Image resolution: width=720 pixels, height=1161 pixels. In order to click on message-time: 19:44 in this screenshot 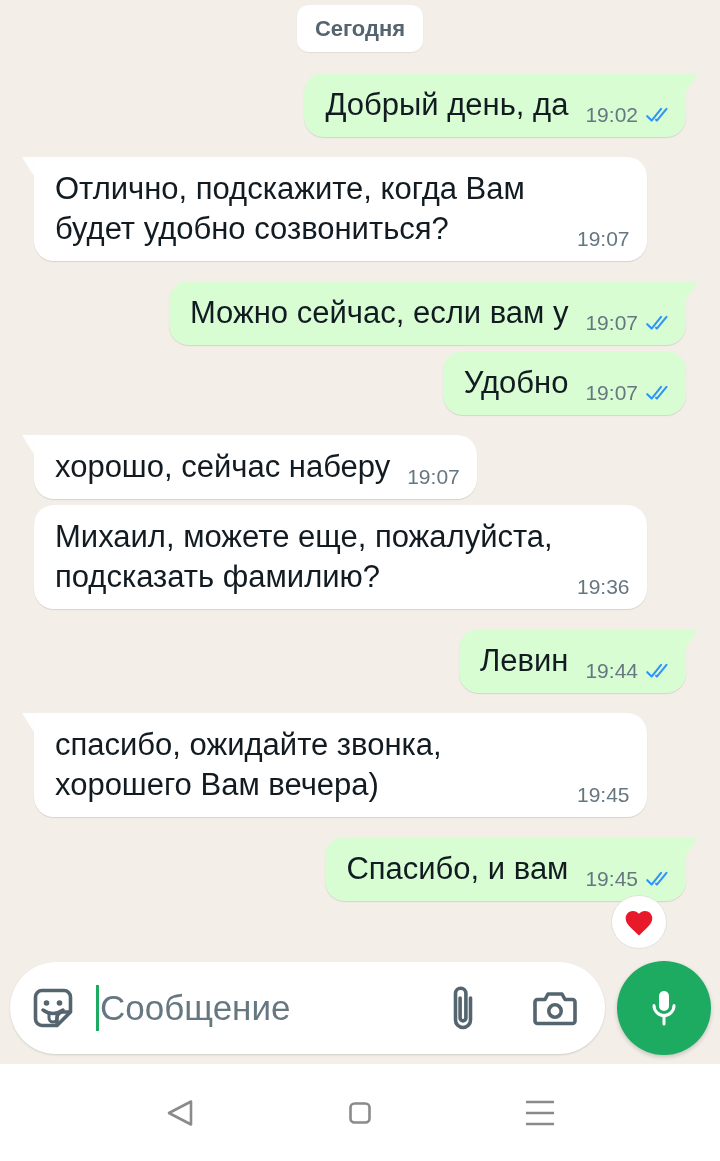, I will do `click(611, 671)`.